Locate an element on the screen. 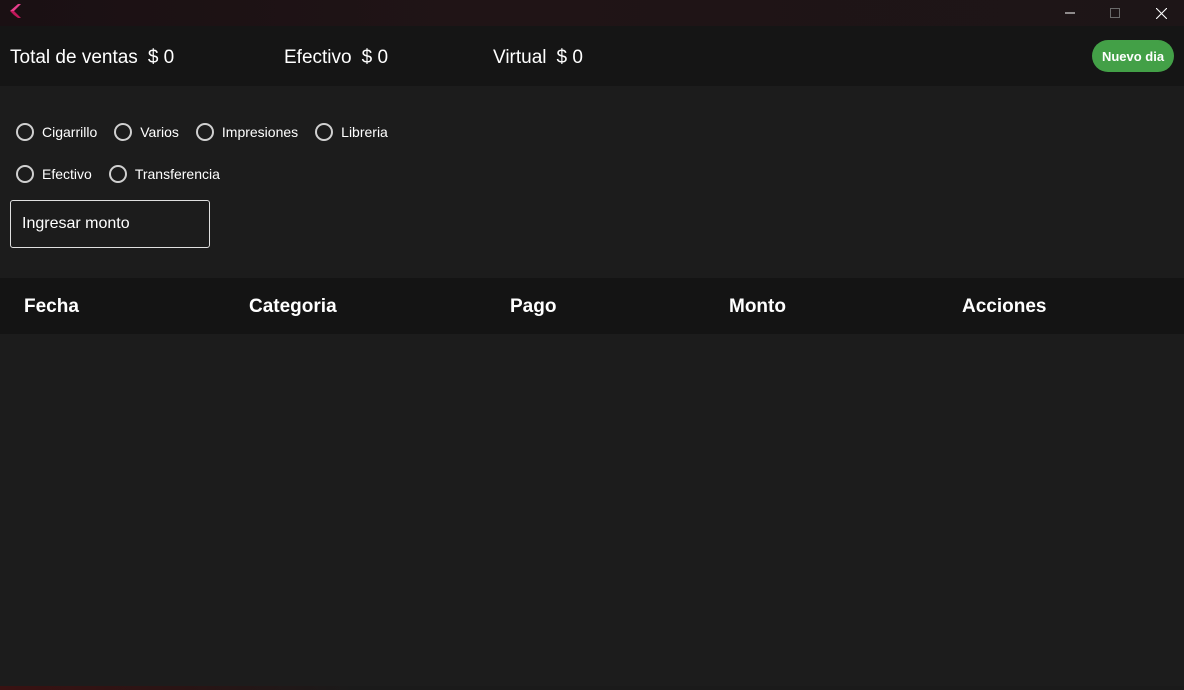  radio-libreria: Libreria is located at coordinates (351, 132).